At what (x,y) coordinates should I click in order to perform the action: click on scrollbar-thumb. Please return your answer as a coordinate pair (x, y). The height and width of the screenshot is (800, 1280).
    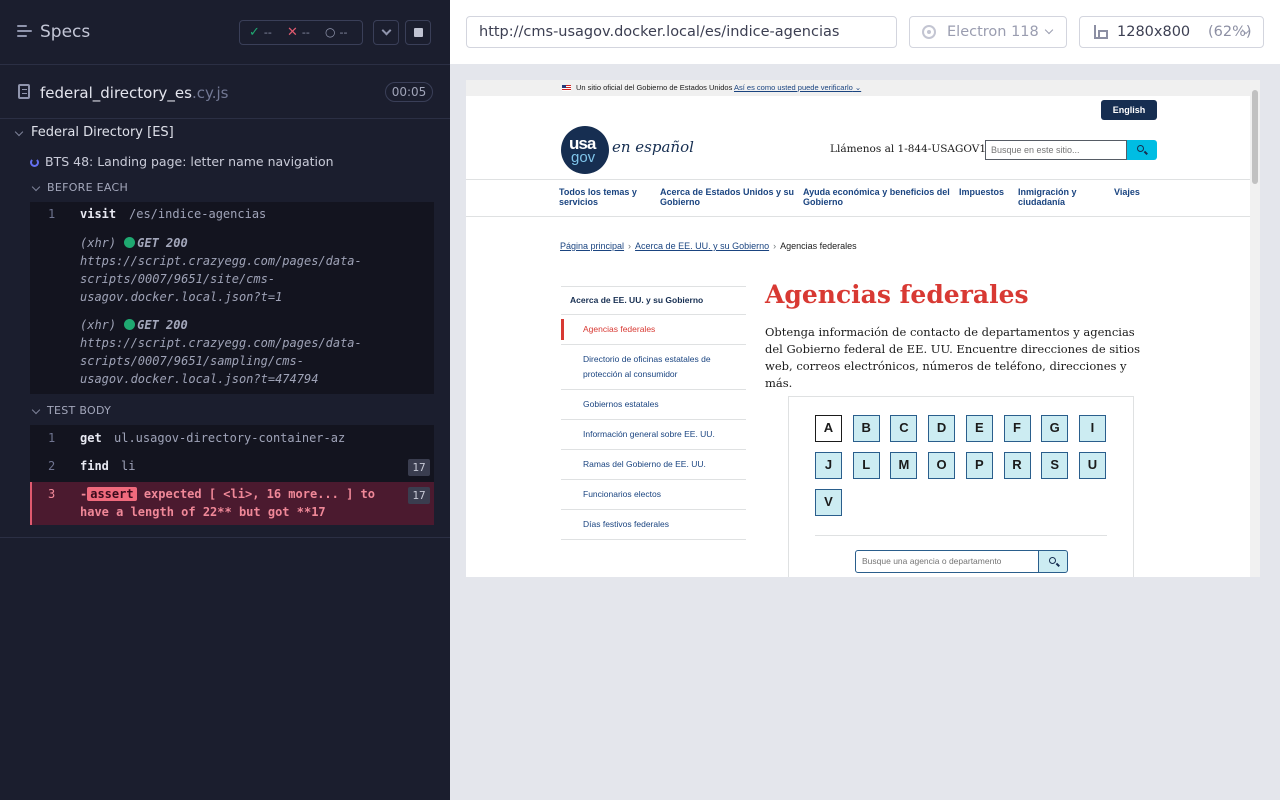
    Looking at the image, I should click on (1255, 137).